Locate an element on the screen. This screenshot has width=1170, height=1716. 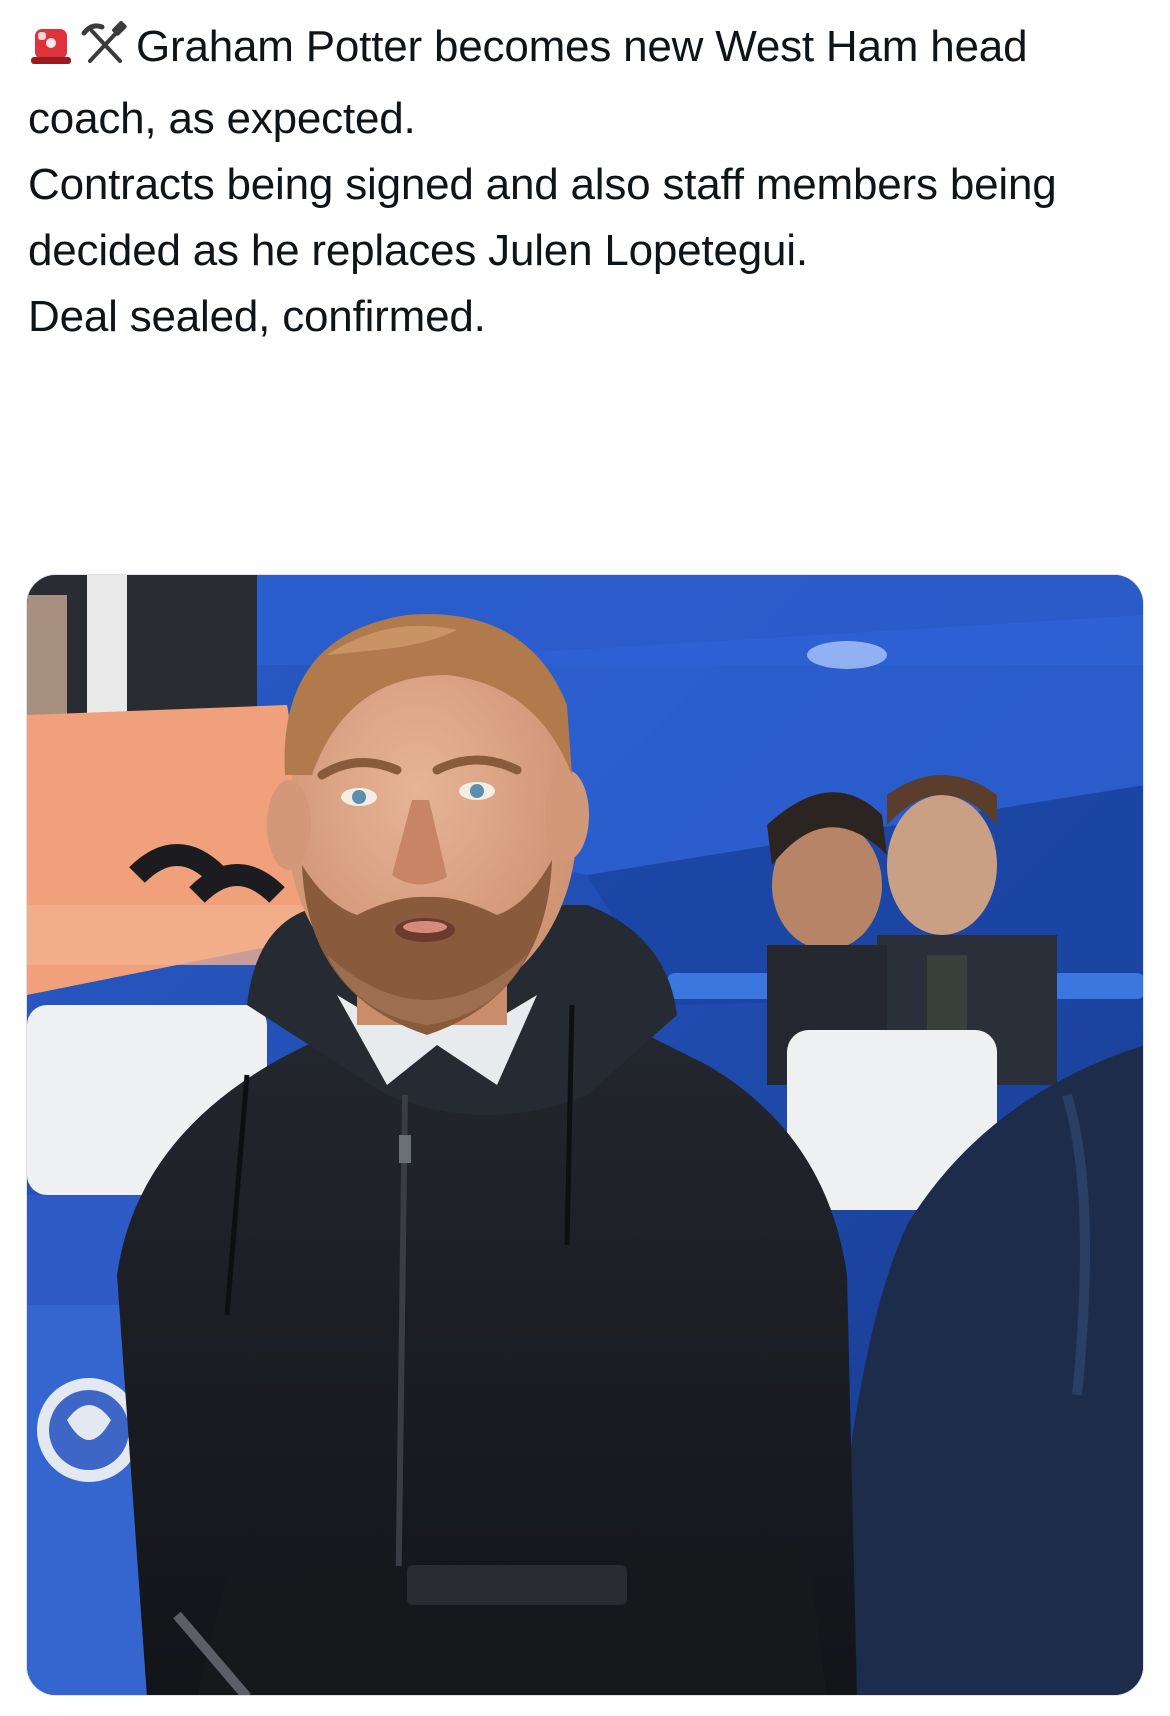
hammer-and-pick-icon is located at coordinates (105, 53).